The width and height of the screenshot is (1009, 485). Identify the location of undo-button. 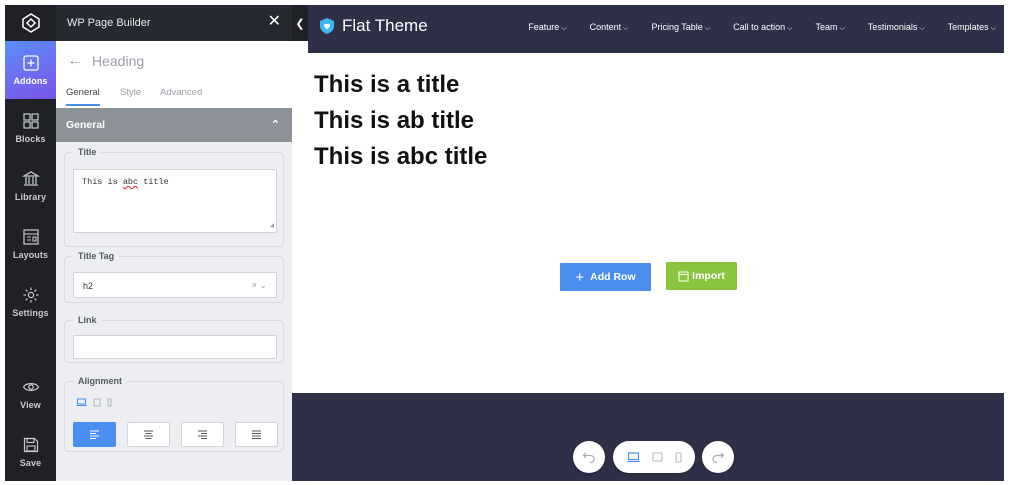
(589, 457).